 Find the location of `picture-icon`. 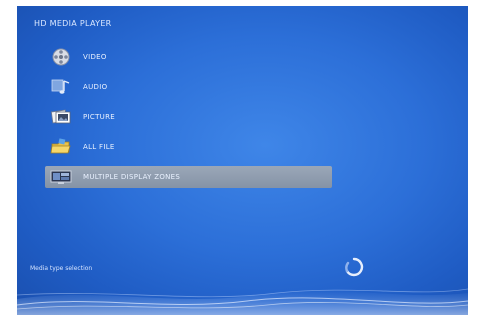

picture-icon is located at coordinates (61, 117).